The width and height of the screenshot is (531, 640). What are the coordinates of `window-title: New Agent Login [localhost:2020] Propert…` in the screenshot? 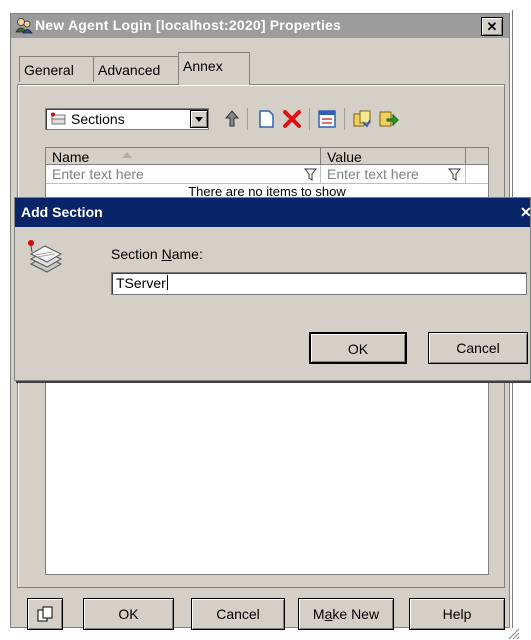 It's located at (188, 25).